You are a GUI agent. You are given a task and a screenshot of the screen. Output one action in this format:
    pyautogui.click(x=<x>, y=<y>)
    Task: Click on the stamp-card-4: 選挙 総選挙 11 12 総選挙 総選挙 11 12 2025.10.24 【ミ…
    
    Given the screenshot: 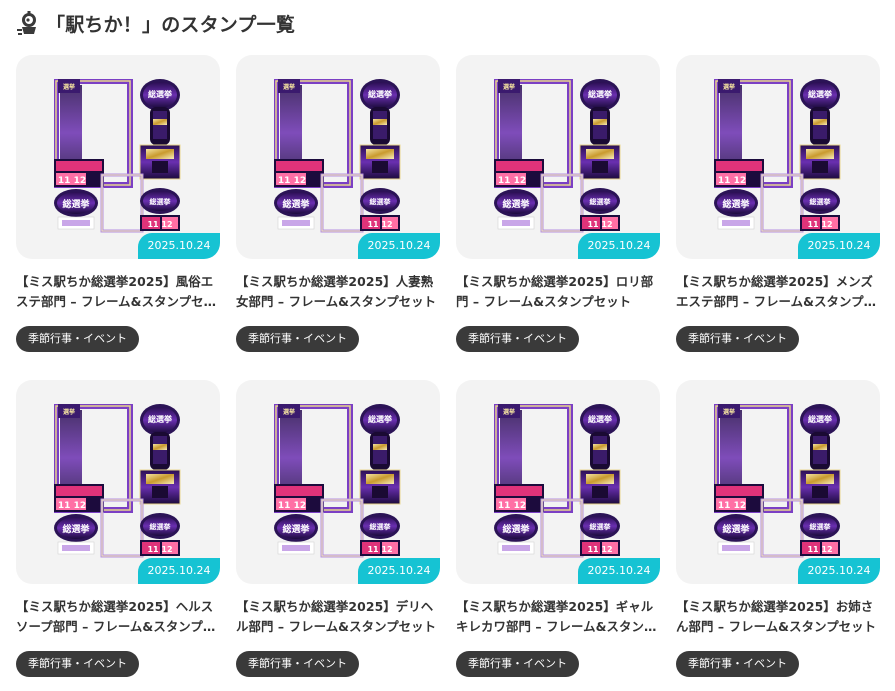 What is the action you would take?
    pyautogui.click(x=778, y=203)
    